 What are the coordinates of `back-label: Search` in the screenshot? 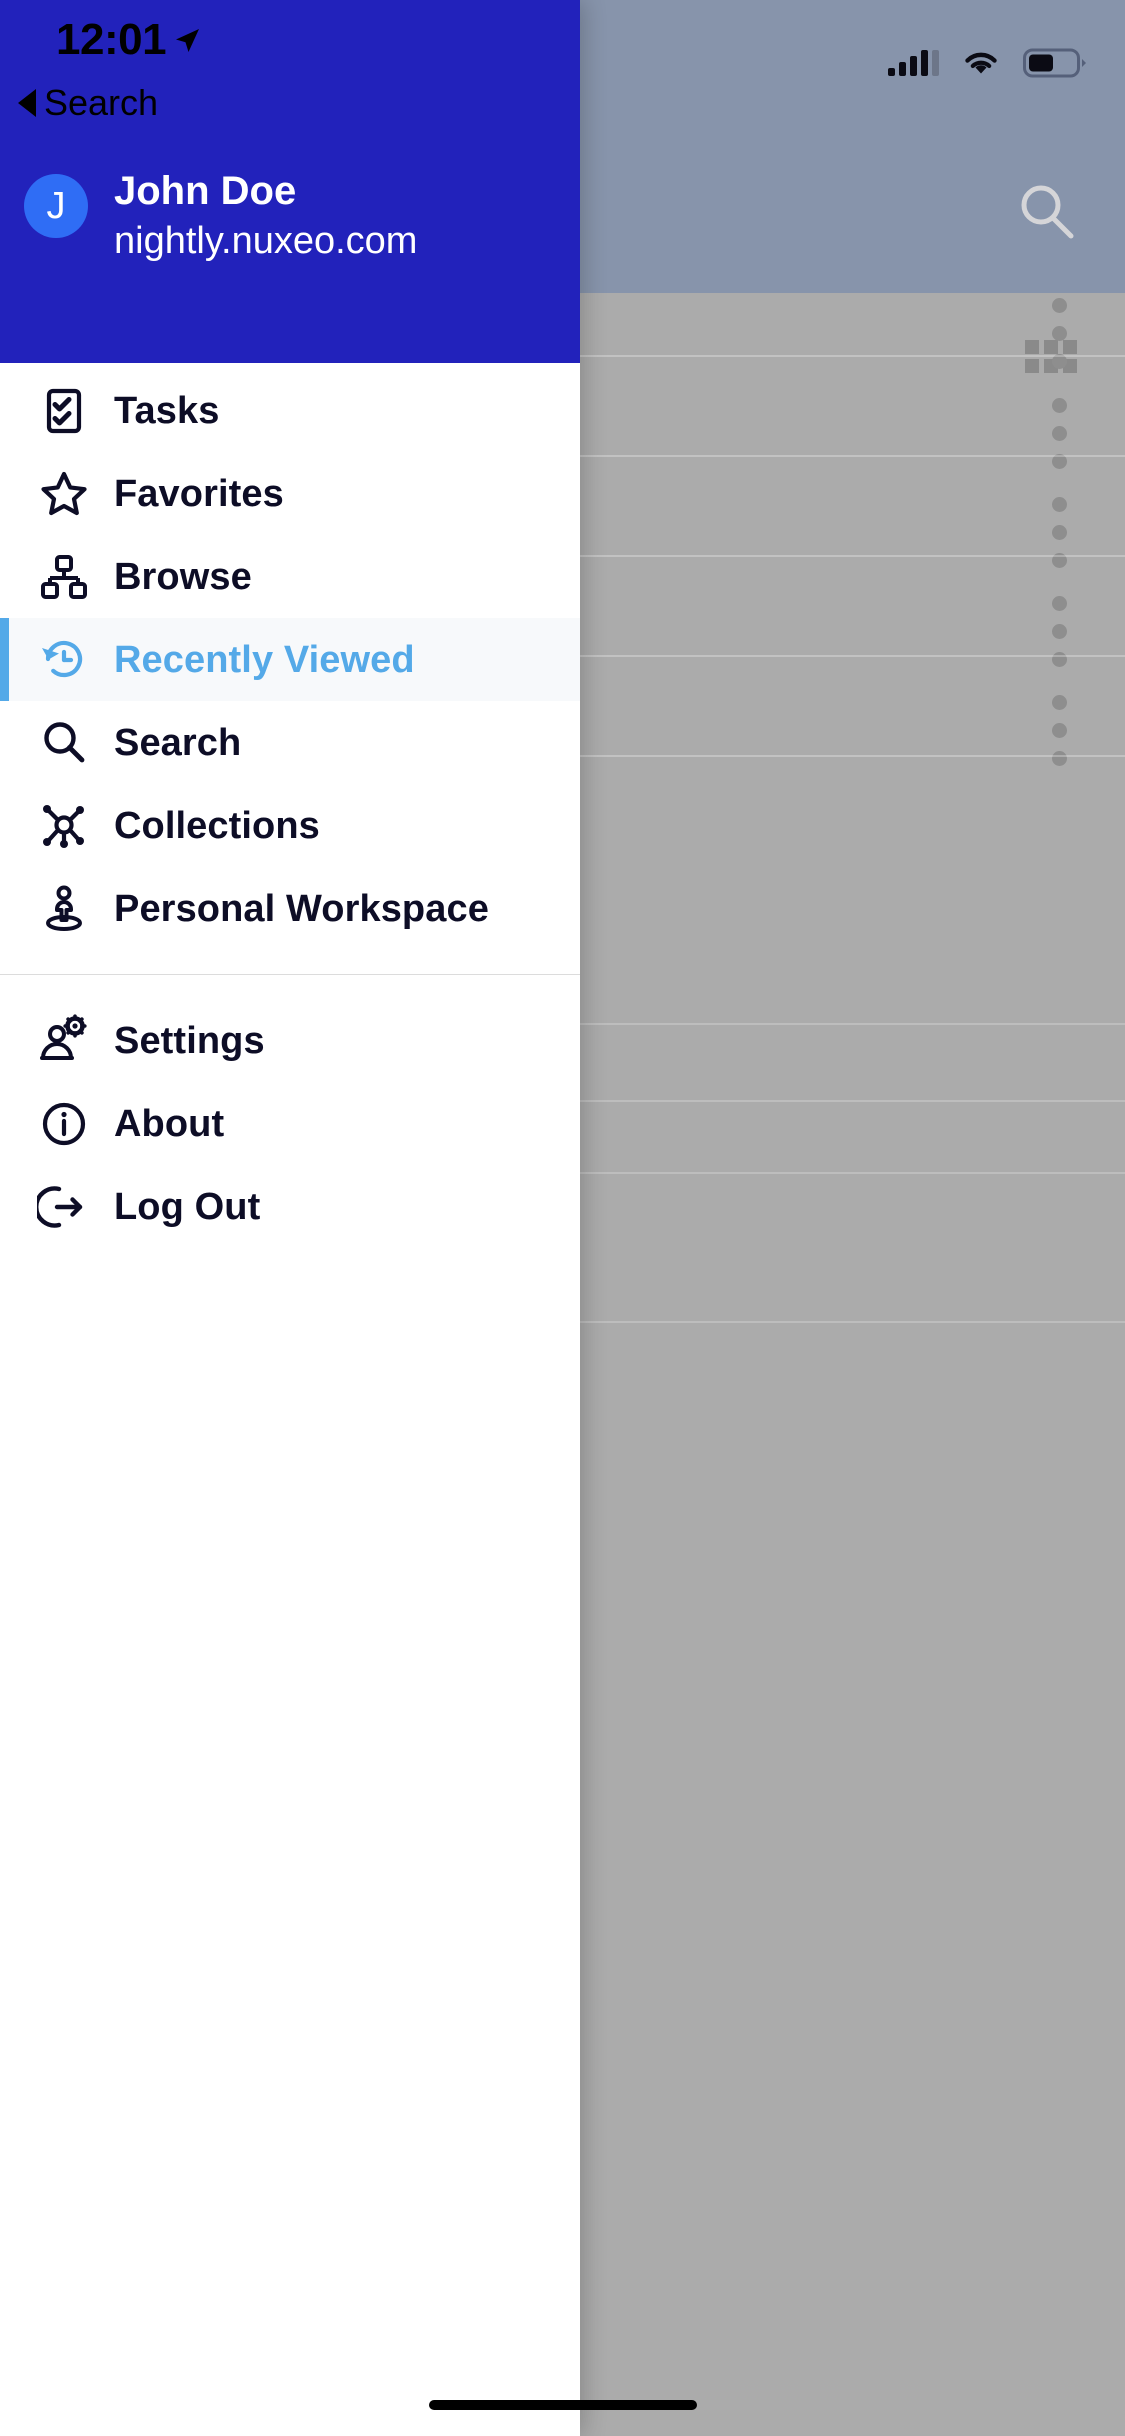 It's located at (101, 102).